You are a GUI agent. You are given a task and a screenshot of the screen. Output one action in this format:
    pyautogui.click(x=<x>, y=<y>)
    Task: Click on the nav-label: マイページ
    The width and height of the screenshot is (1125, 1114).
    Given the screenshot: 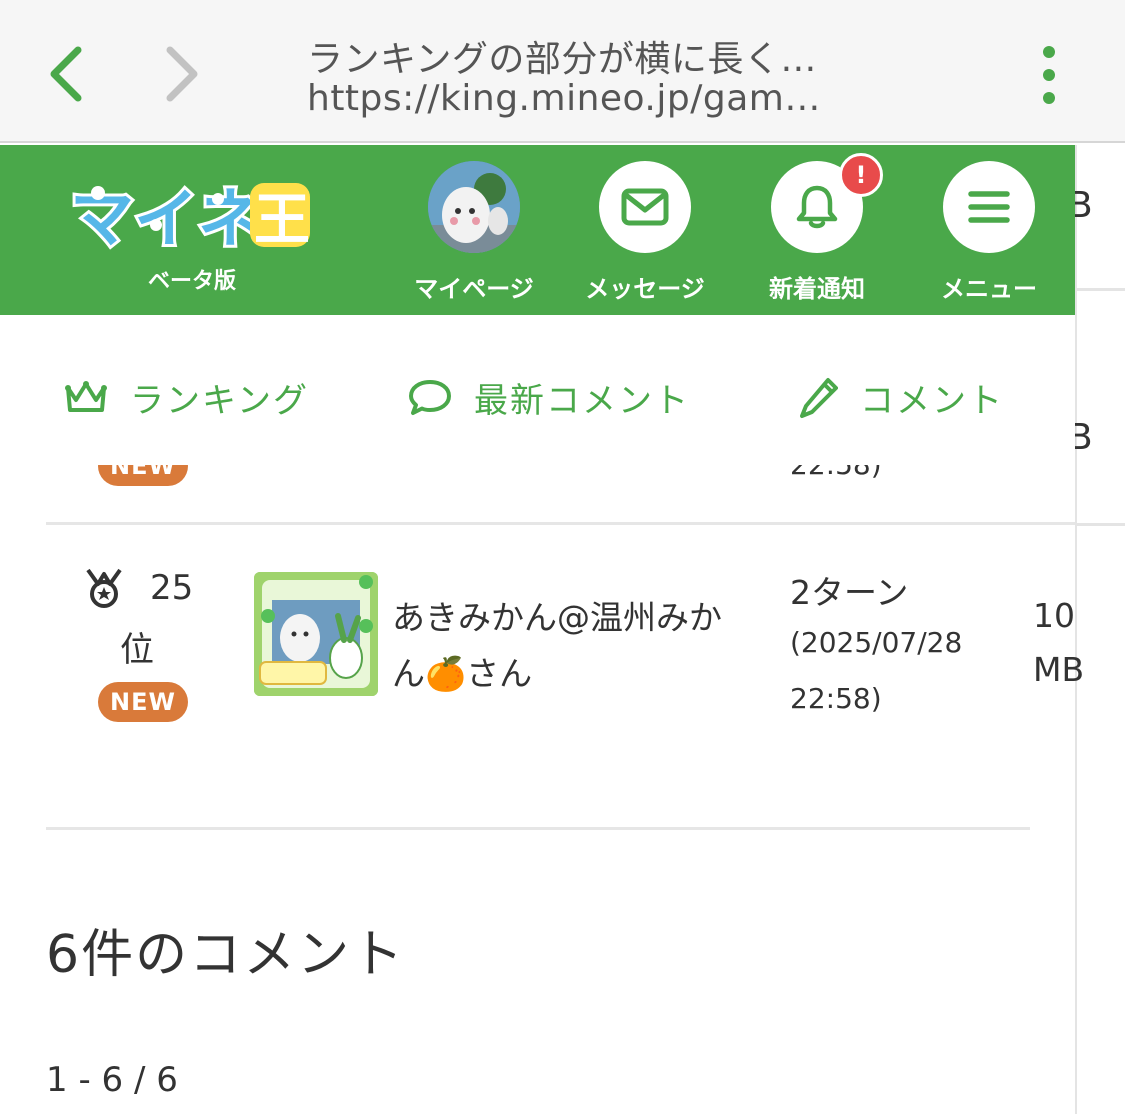 What is the action you would take?
    pyautogui.click(x=474, y=289)
    